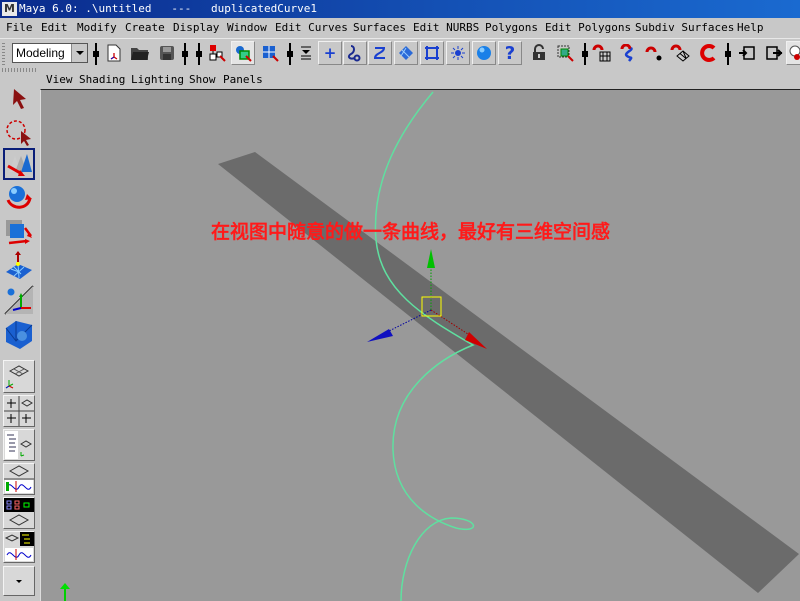 The width and height of the screenshot is (800, 601). I want to click on panel-menu-panels: Panels, so click(243, 80).